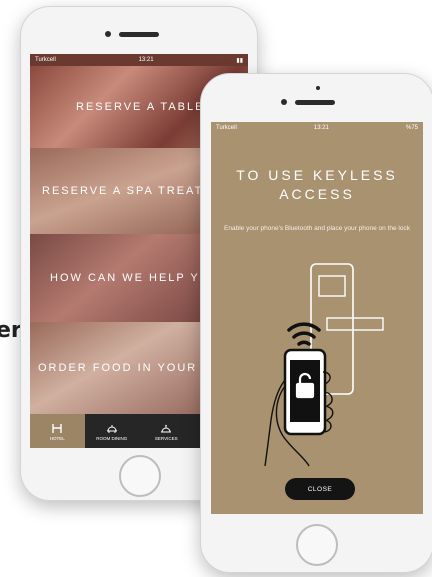 This screenshot has width=432, height=577. Describe the element at coordinates (317, 185) in the screenshot. I see `keyless-title: TO USE KEYLESS ACCESS` at that location.